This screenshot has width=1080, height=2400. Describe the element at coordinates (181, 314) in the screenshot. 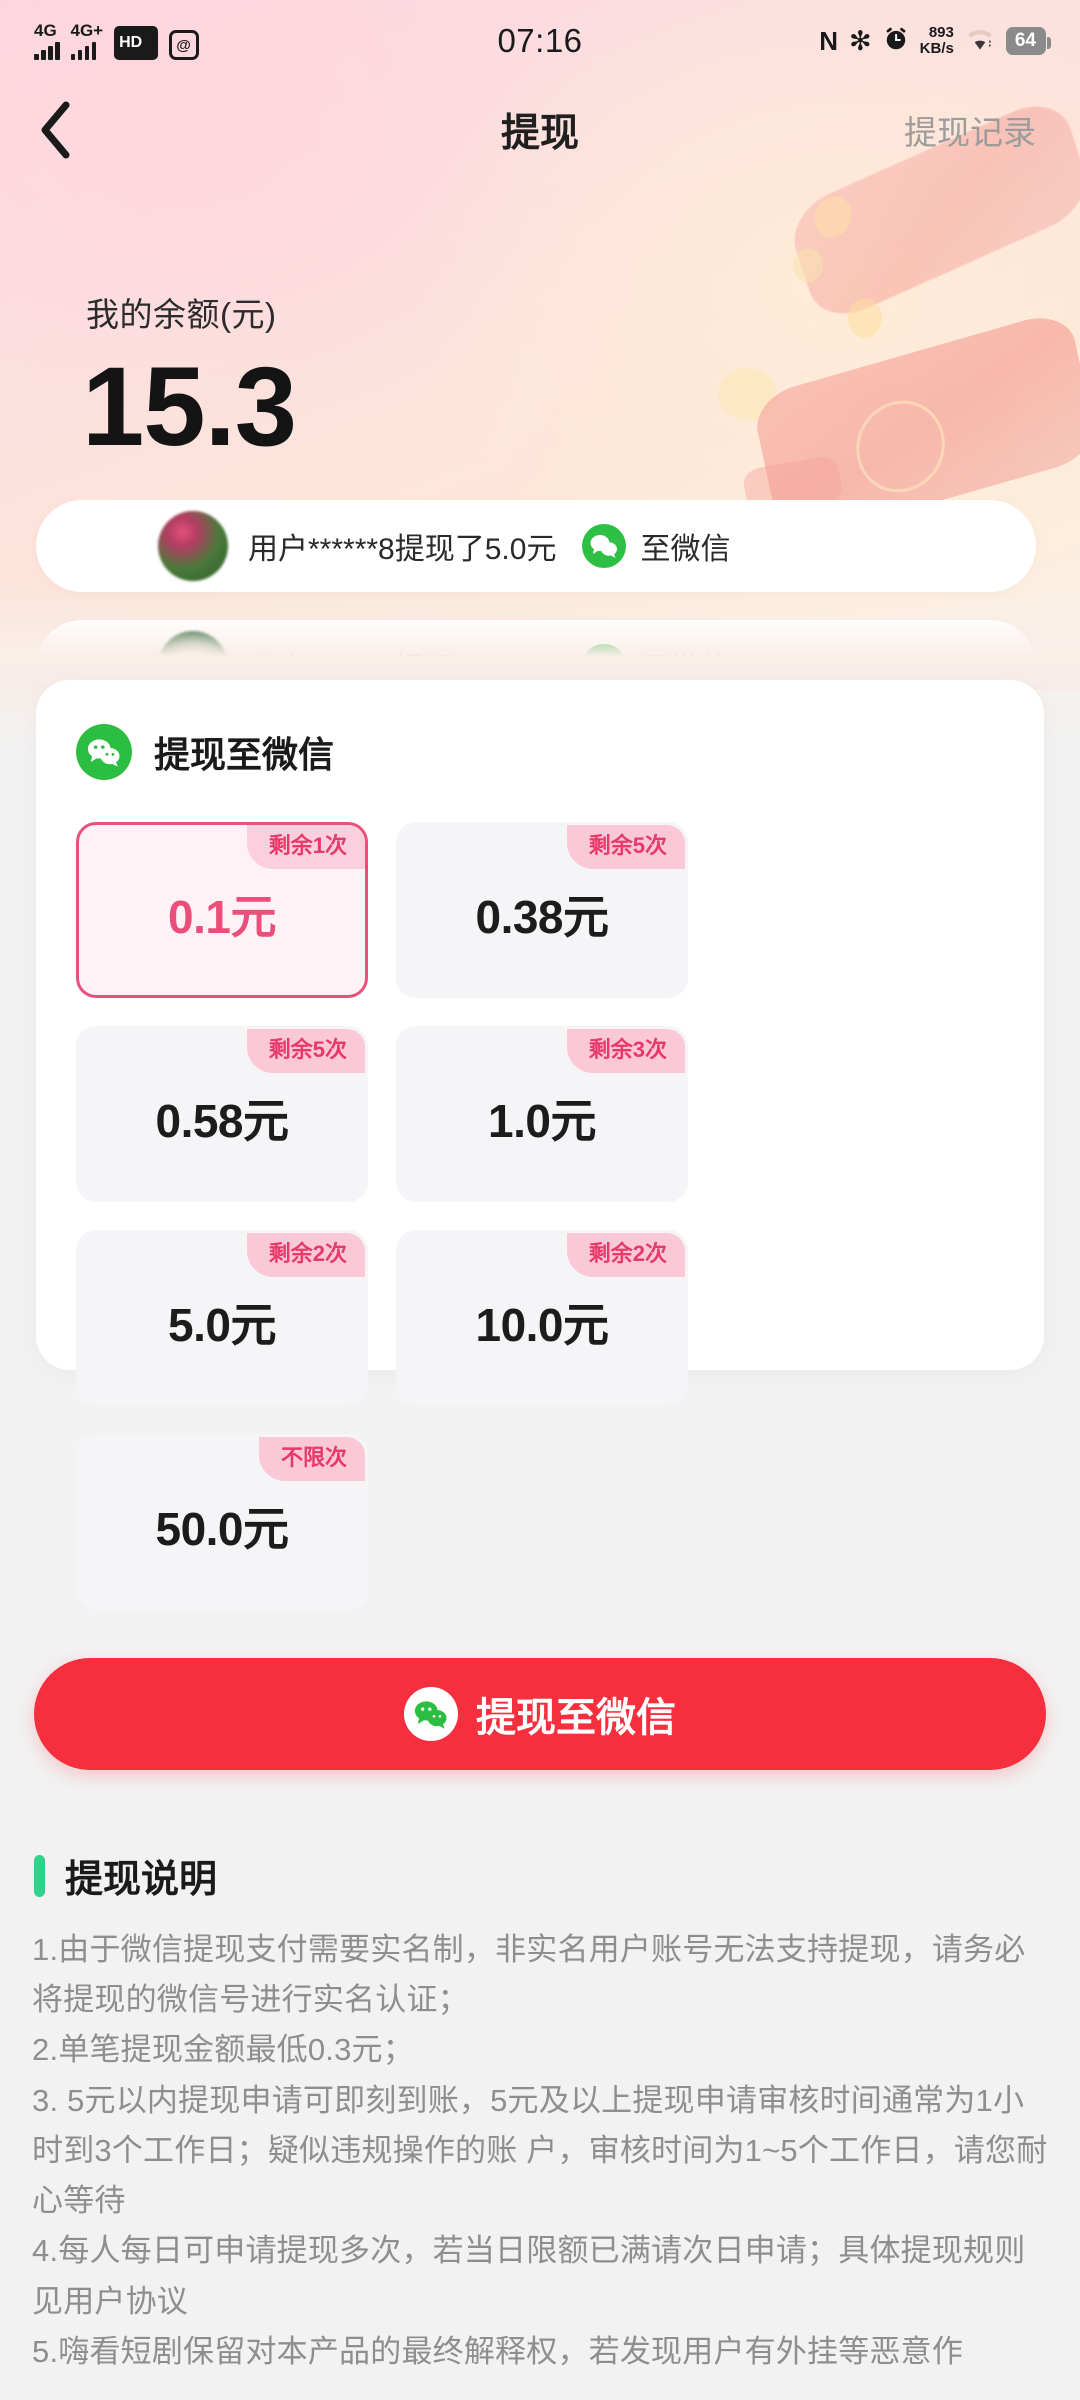

I see `balance-label: 我的余额(元)` at that location.